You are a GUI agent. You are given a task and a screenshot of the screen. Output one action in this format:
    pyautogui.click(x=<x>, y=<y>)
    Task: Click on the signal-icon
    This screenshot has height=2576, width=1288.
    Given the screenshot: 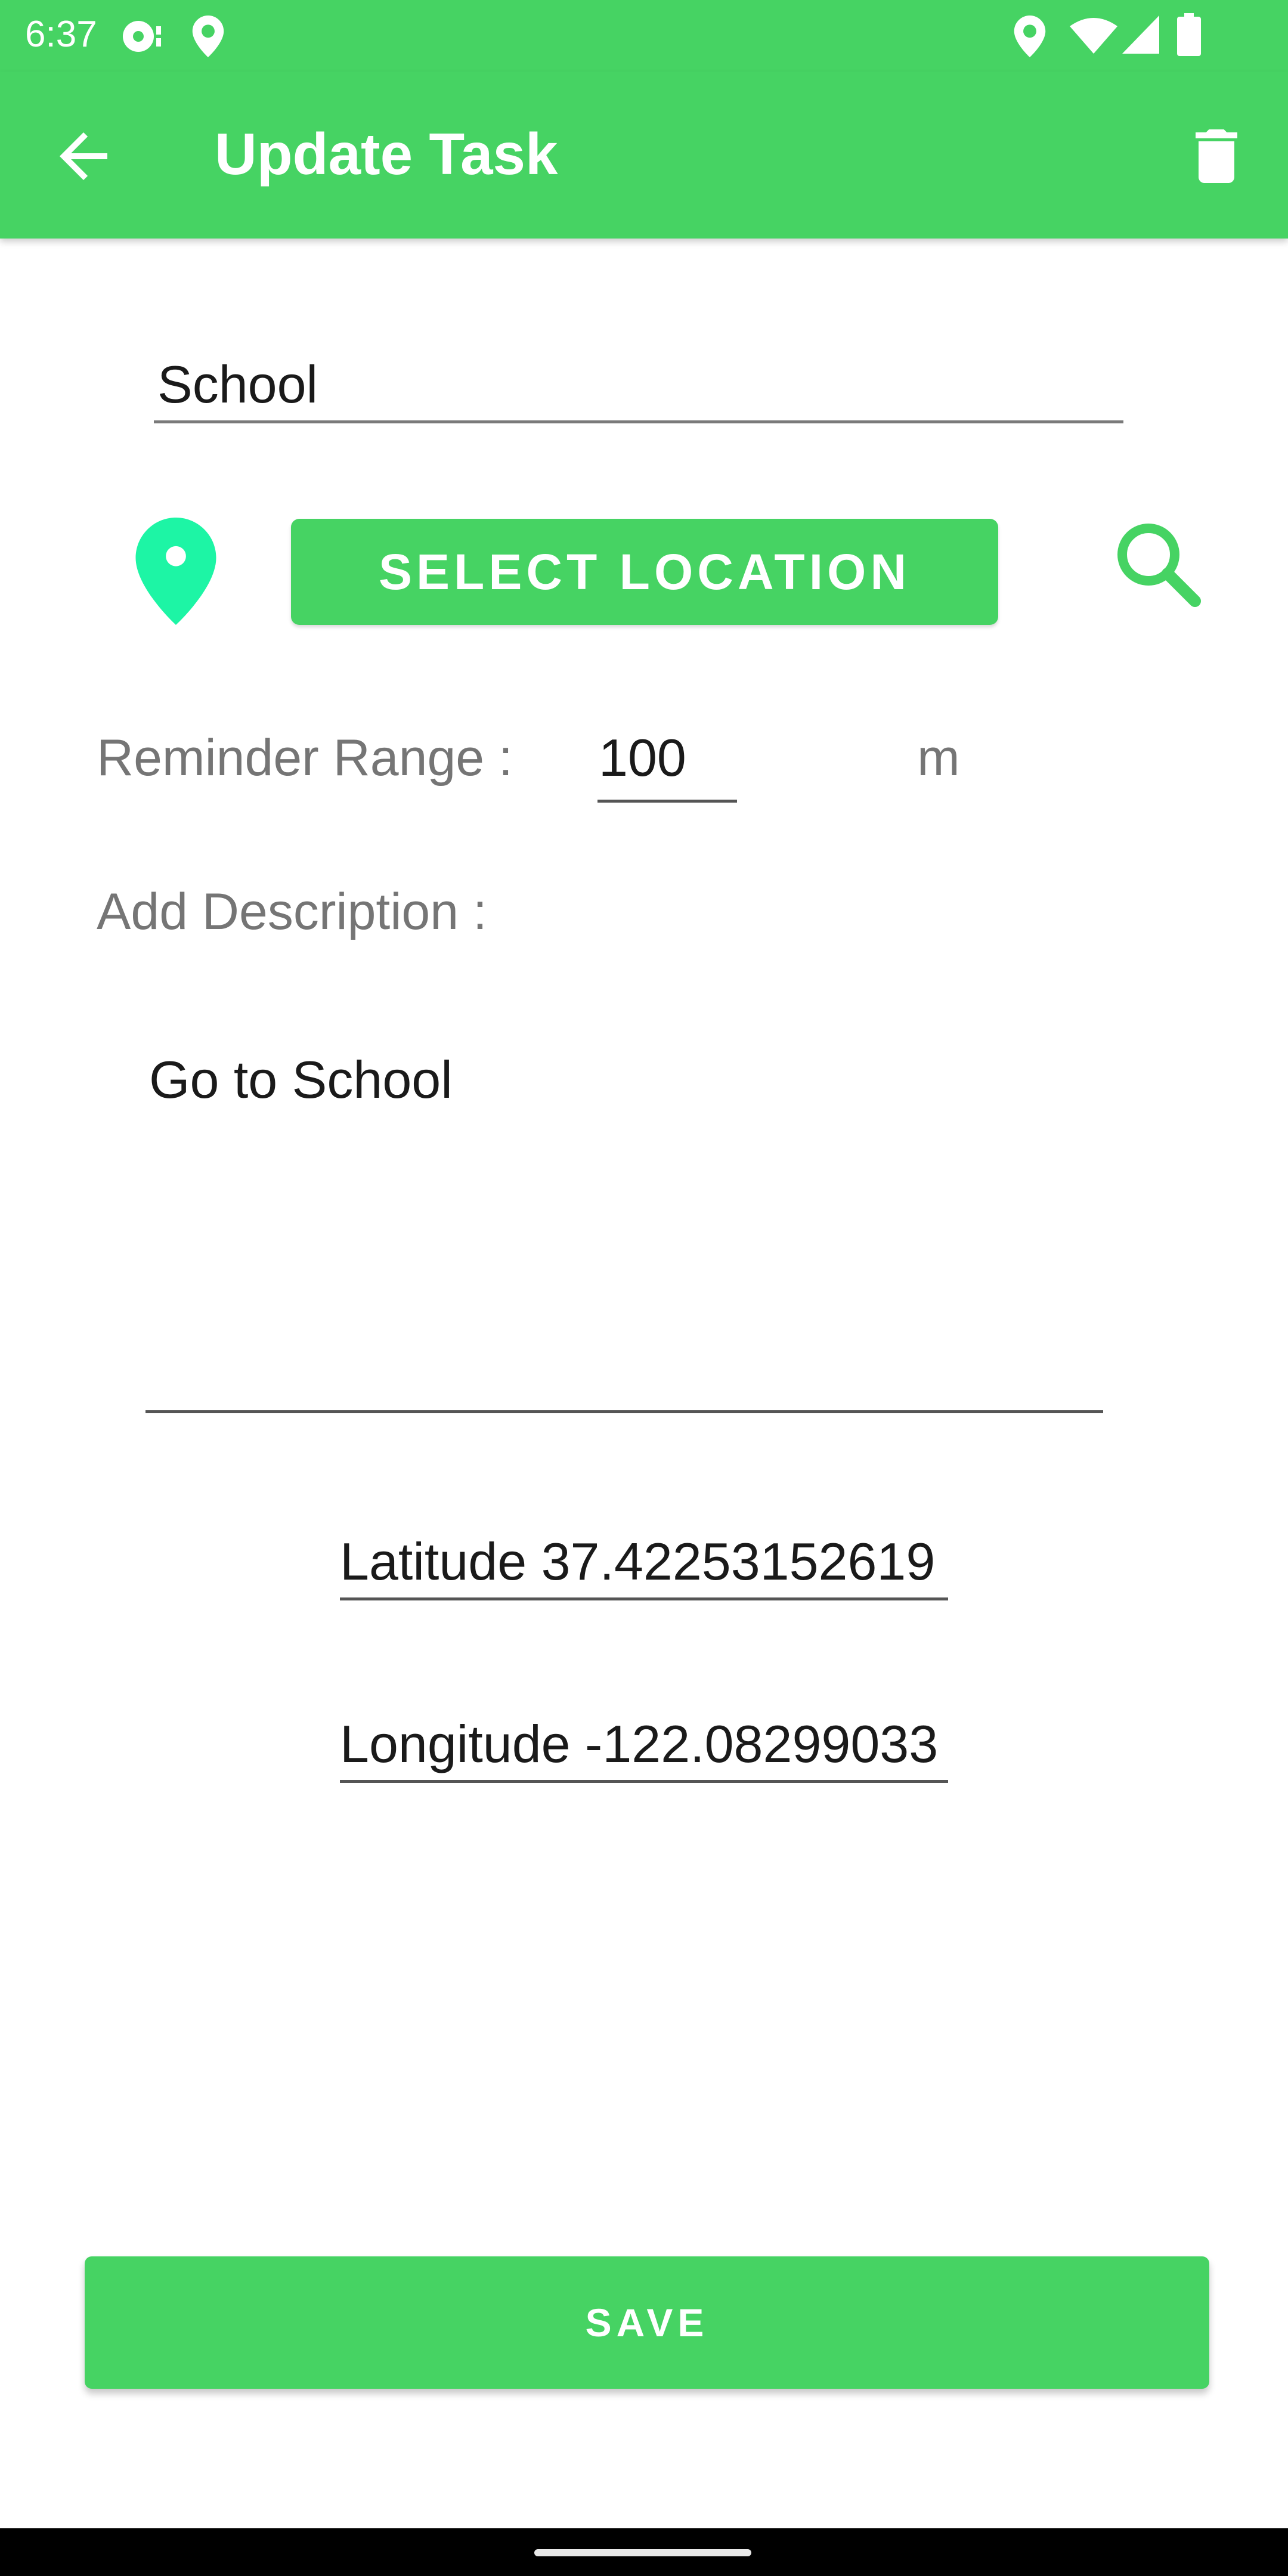 What is the action you would take?
    pyautogui.click(x=1141, y=35)
    